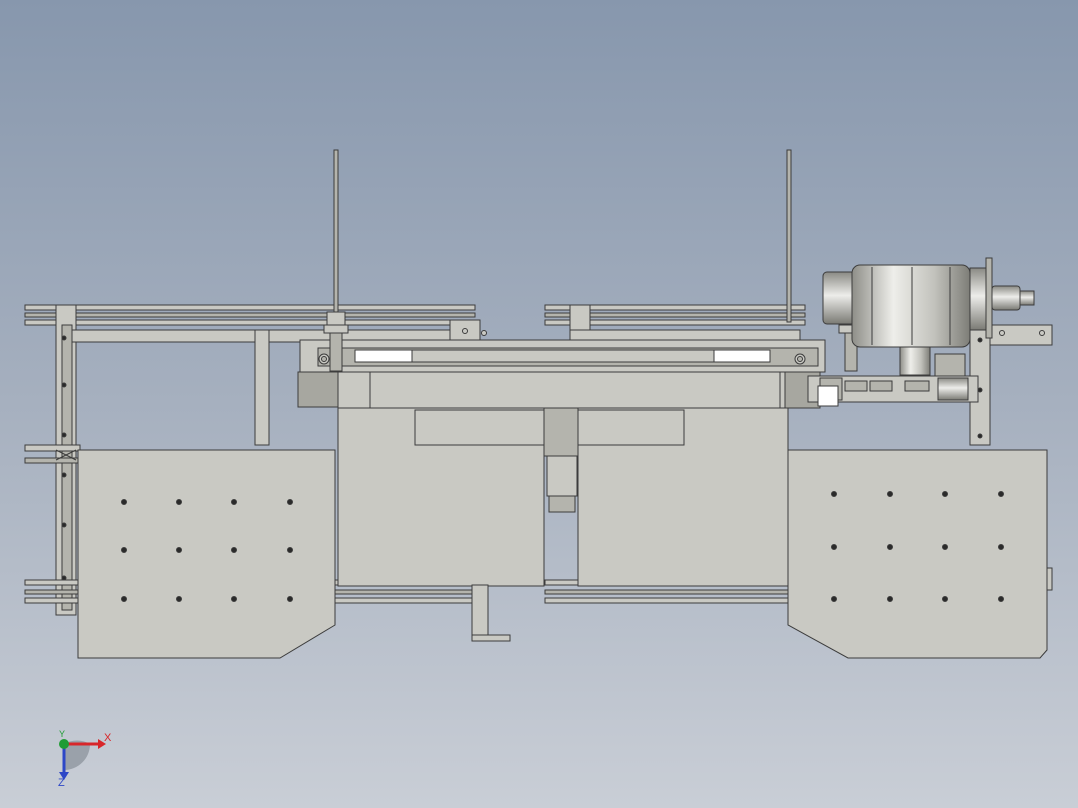 The image size is (1078, 808). I want to click on orientation-triad: X Y Z, so click(85, 760).